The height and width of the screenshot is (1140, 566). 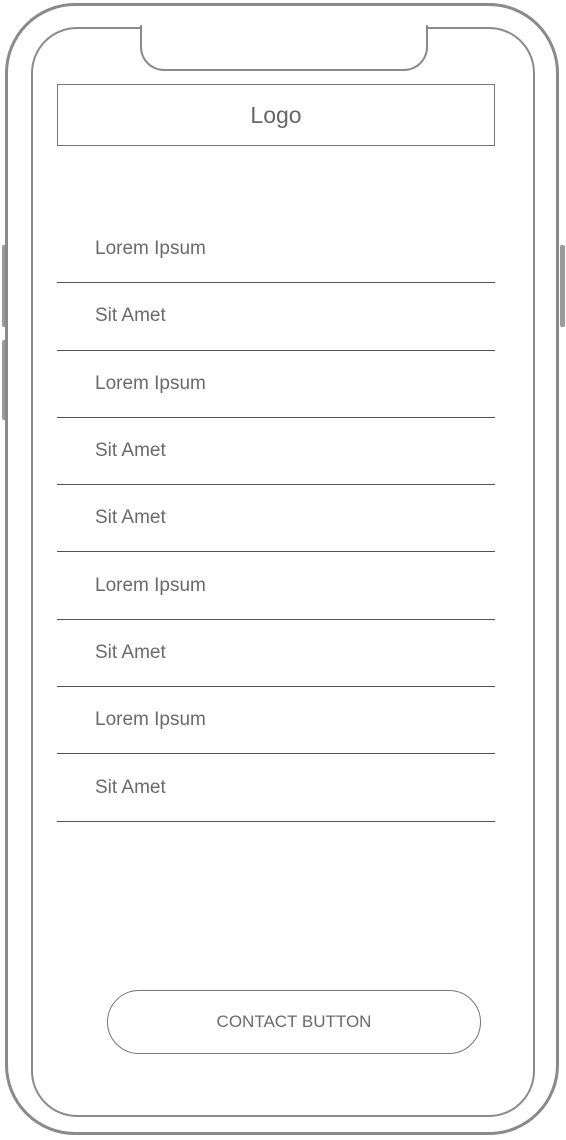 I want to click on power-button, so click(x=562, y=286).